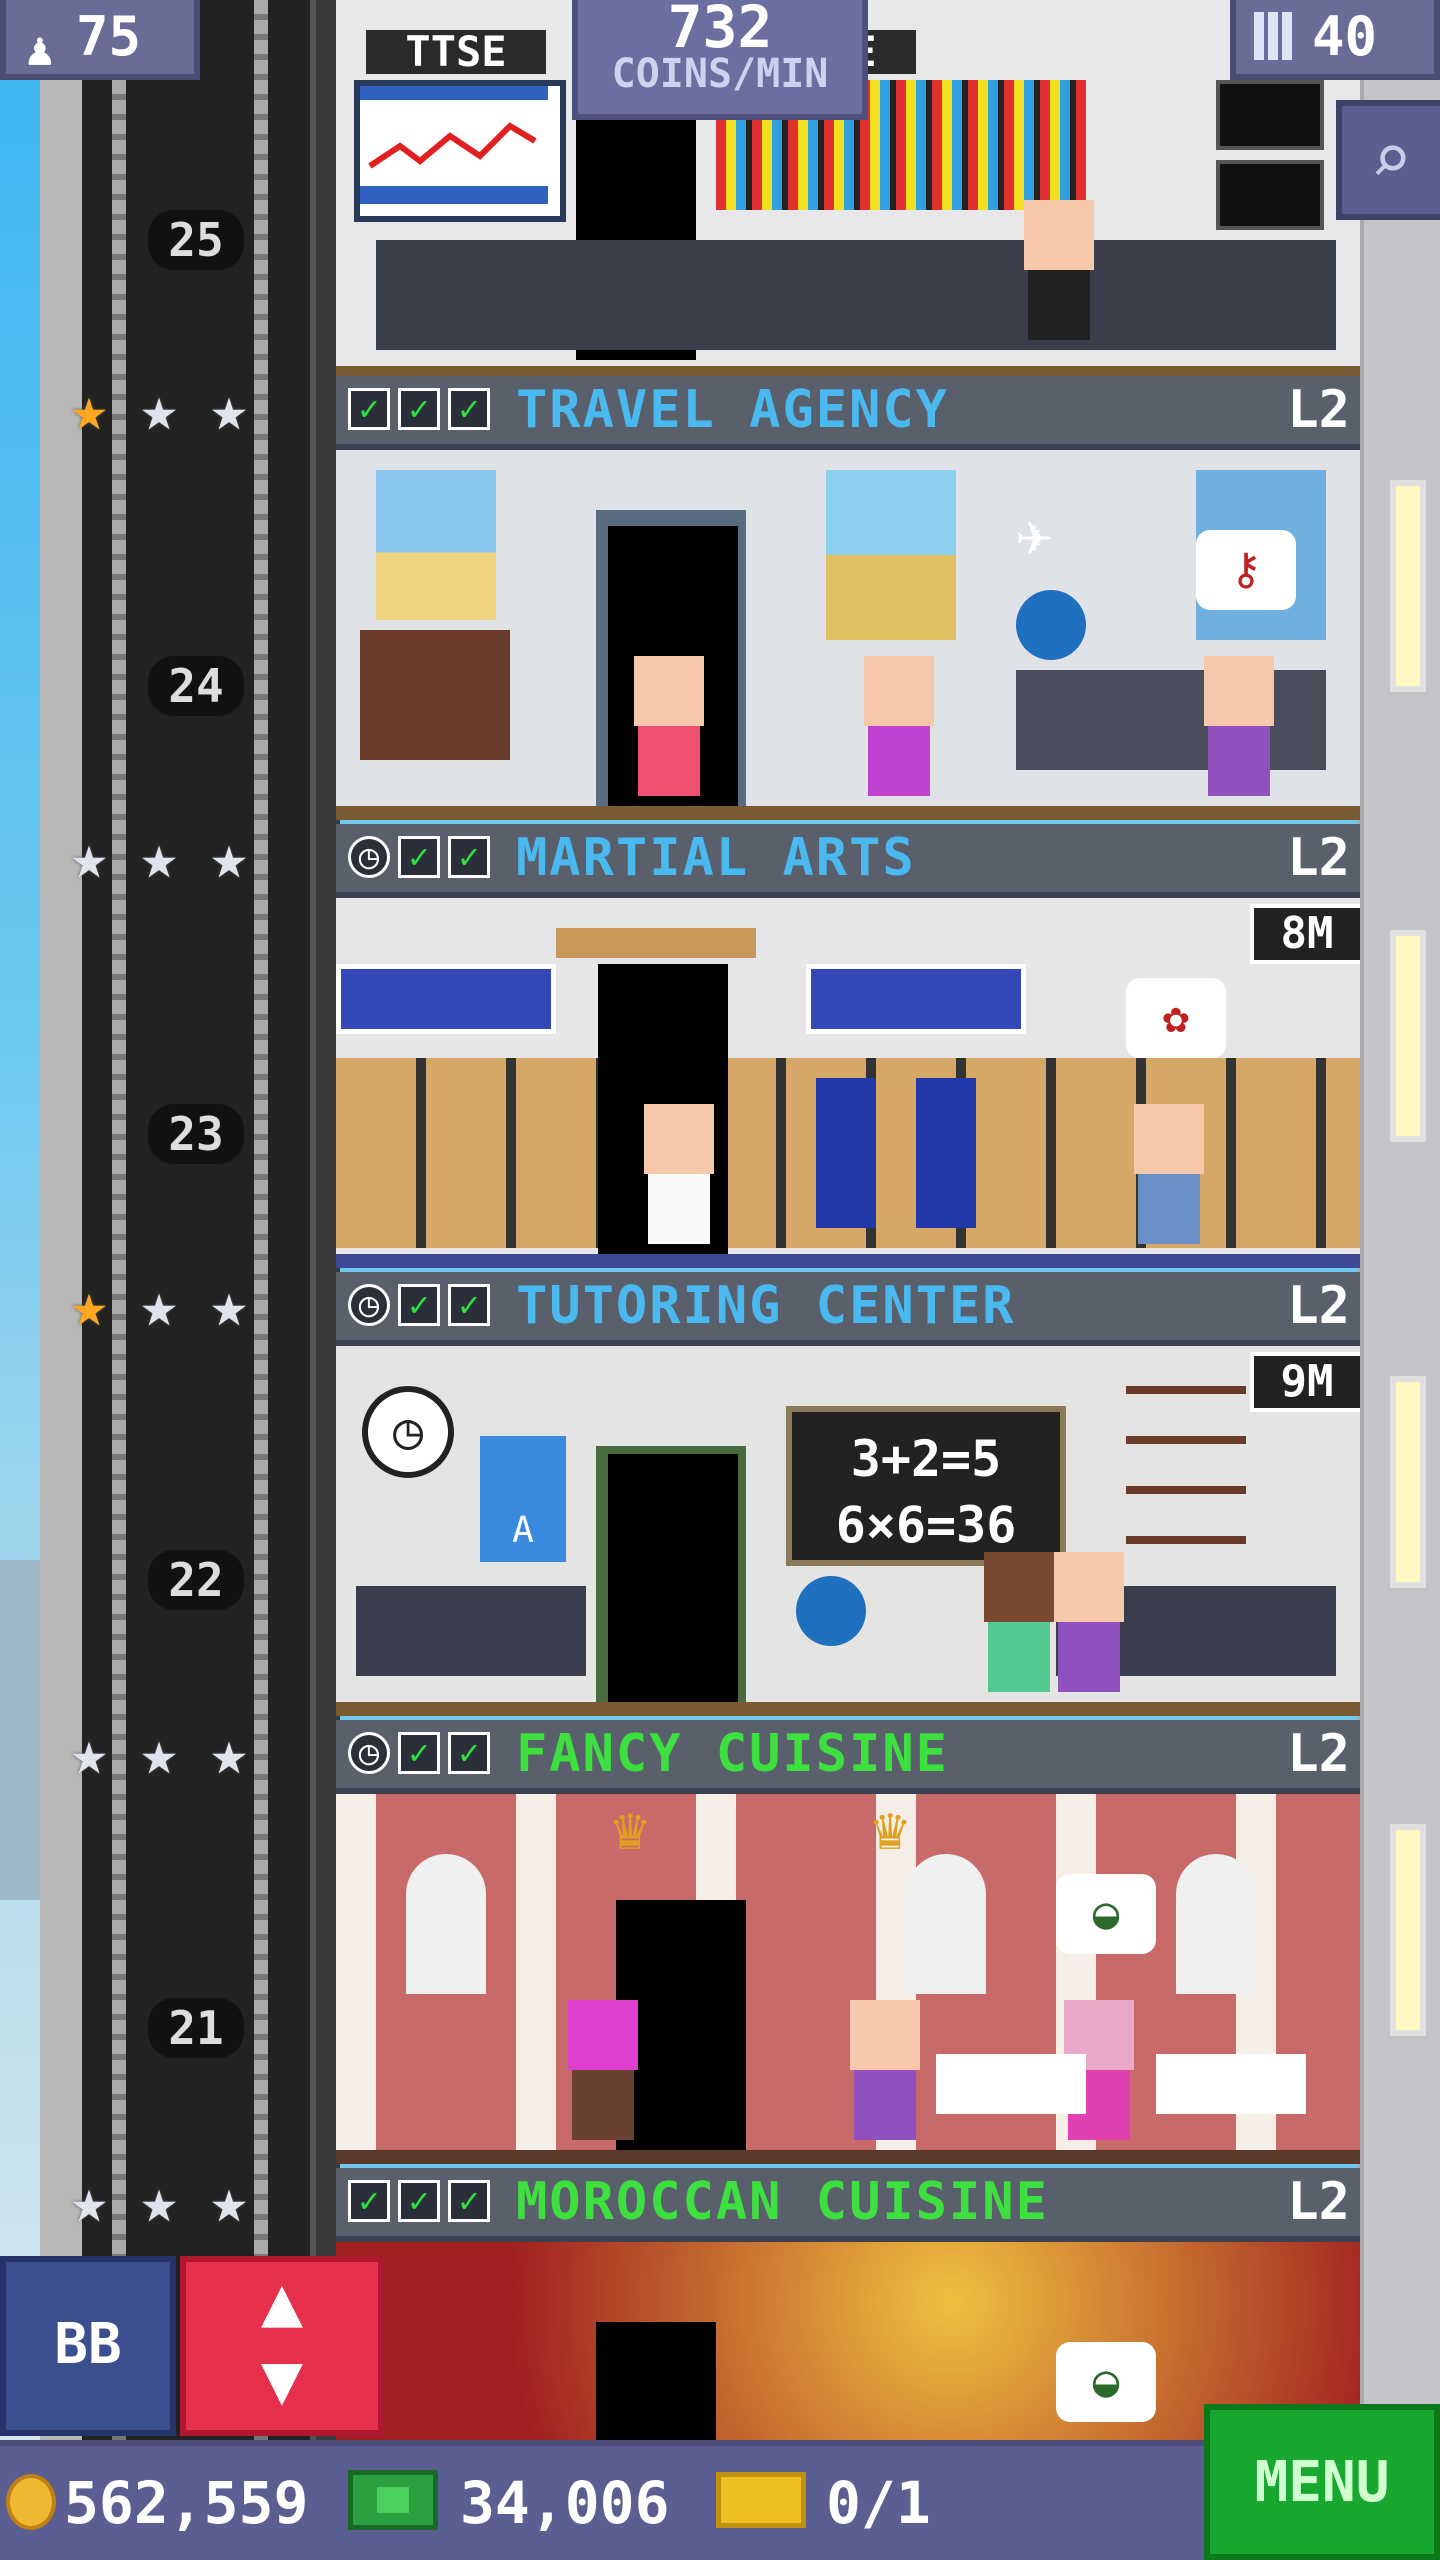 Image resolution: width=1440 pixels, height=2560 pixels. I want to click on building-right-wall, so click(1399, 1220).